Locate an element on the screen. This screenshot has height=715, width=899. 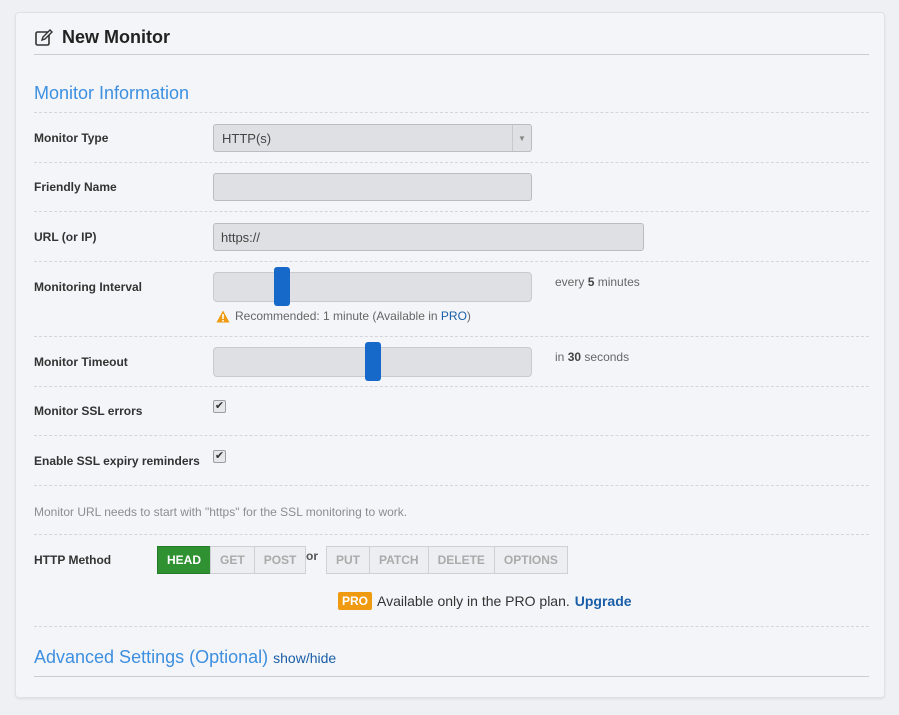
url-label: URL (or IP) is located at coordinates (65, 237).